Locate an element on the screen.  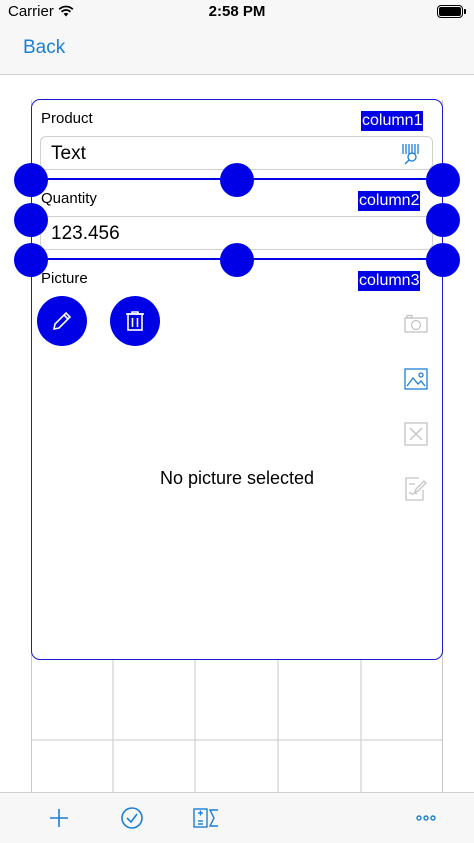
delete-picture-button is located at coordinates (135, 321).